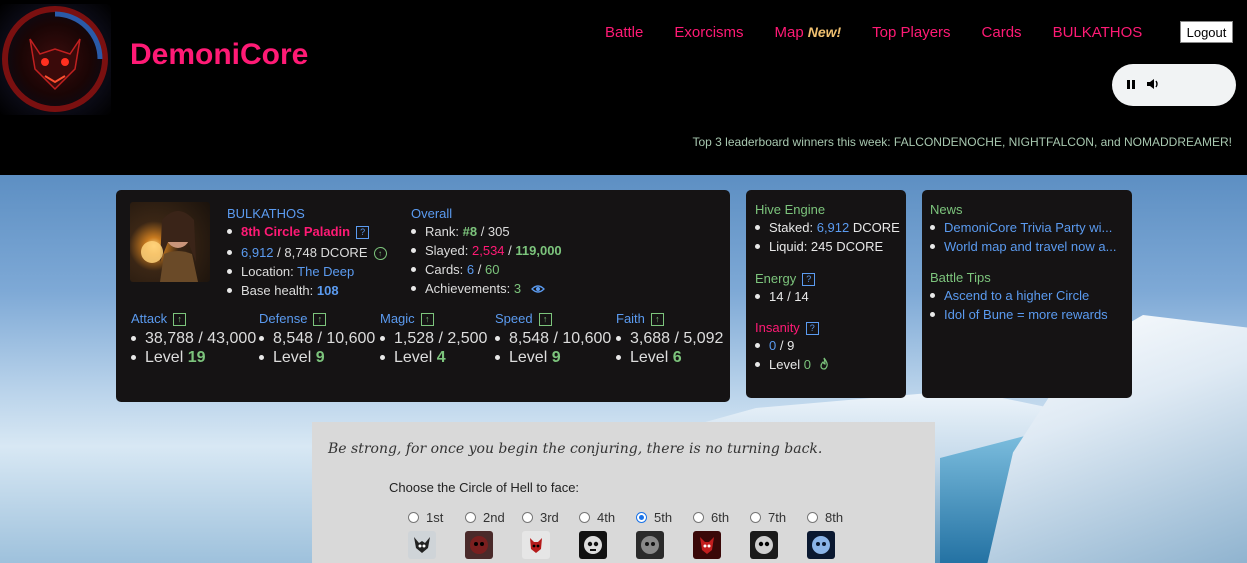 This screenshot has width=1247, height=563. I want to click on level-value: 6, so click(677, 357).